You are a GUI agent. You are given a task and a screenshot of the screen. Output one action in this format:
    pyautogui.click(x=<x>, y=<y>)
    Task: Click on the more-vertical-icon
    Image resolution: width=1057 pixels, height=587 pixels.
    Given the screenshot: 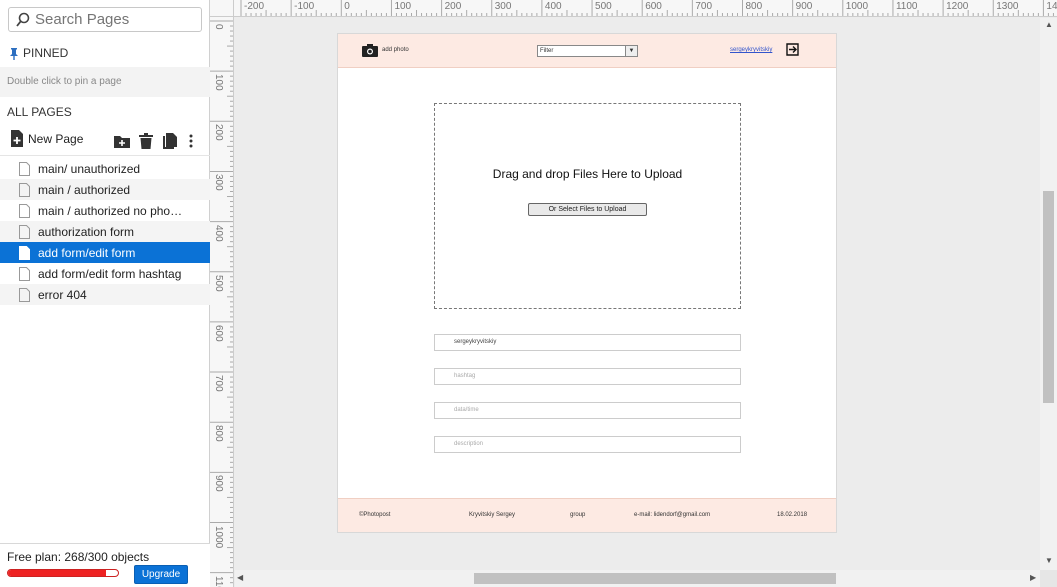 What is the action you would take?
    pyautogui.click(x=191, y=141)
    